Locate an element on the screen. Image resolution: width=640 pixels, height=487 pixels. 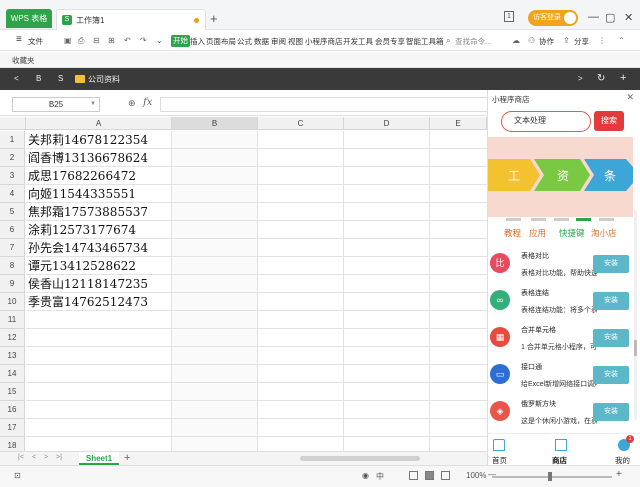
home-icon is located at coordinates (499, 445).